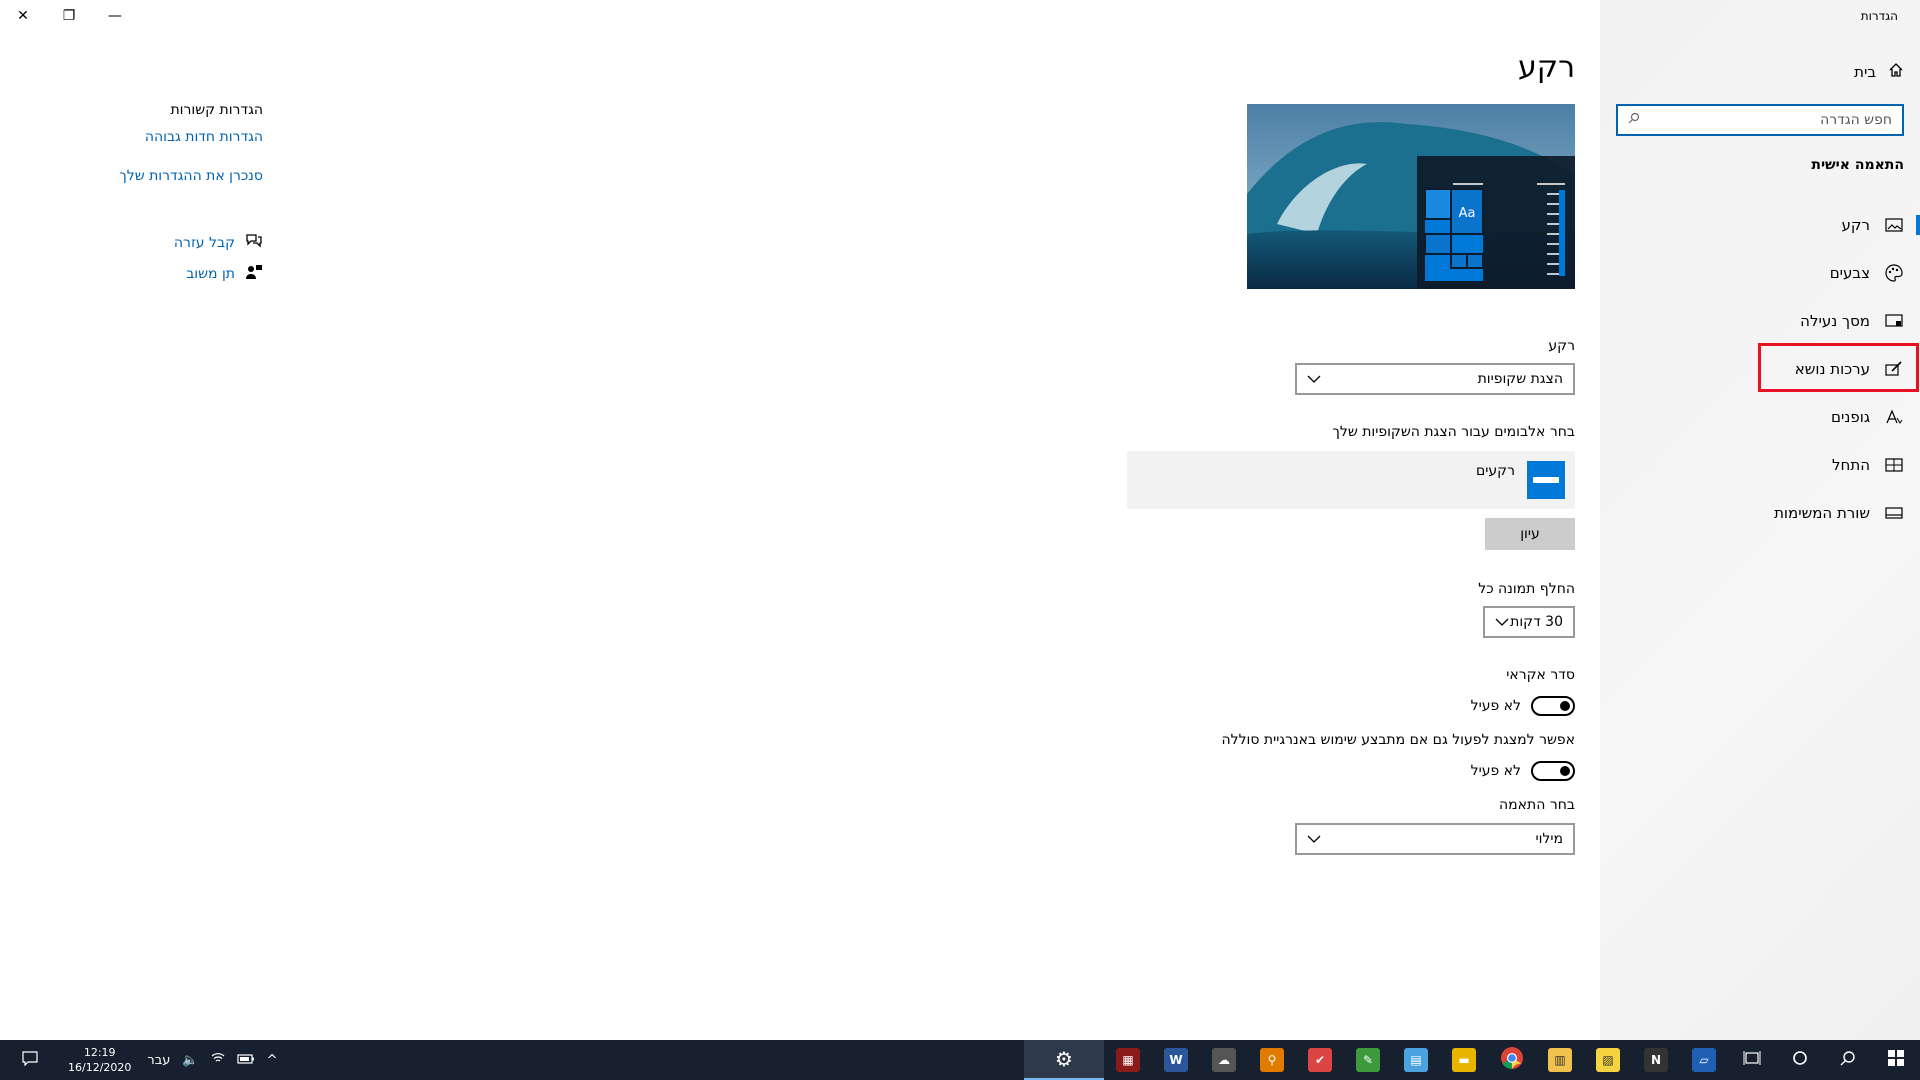  Describe the element at coordinates (1894, 225) in the screenshot. I see `picture-icon` at that location.